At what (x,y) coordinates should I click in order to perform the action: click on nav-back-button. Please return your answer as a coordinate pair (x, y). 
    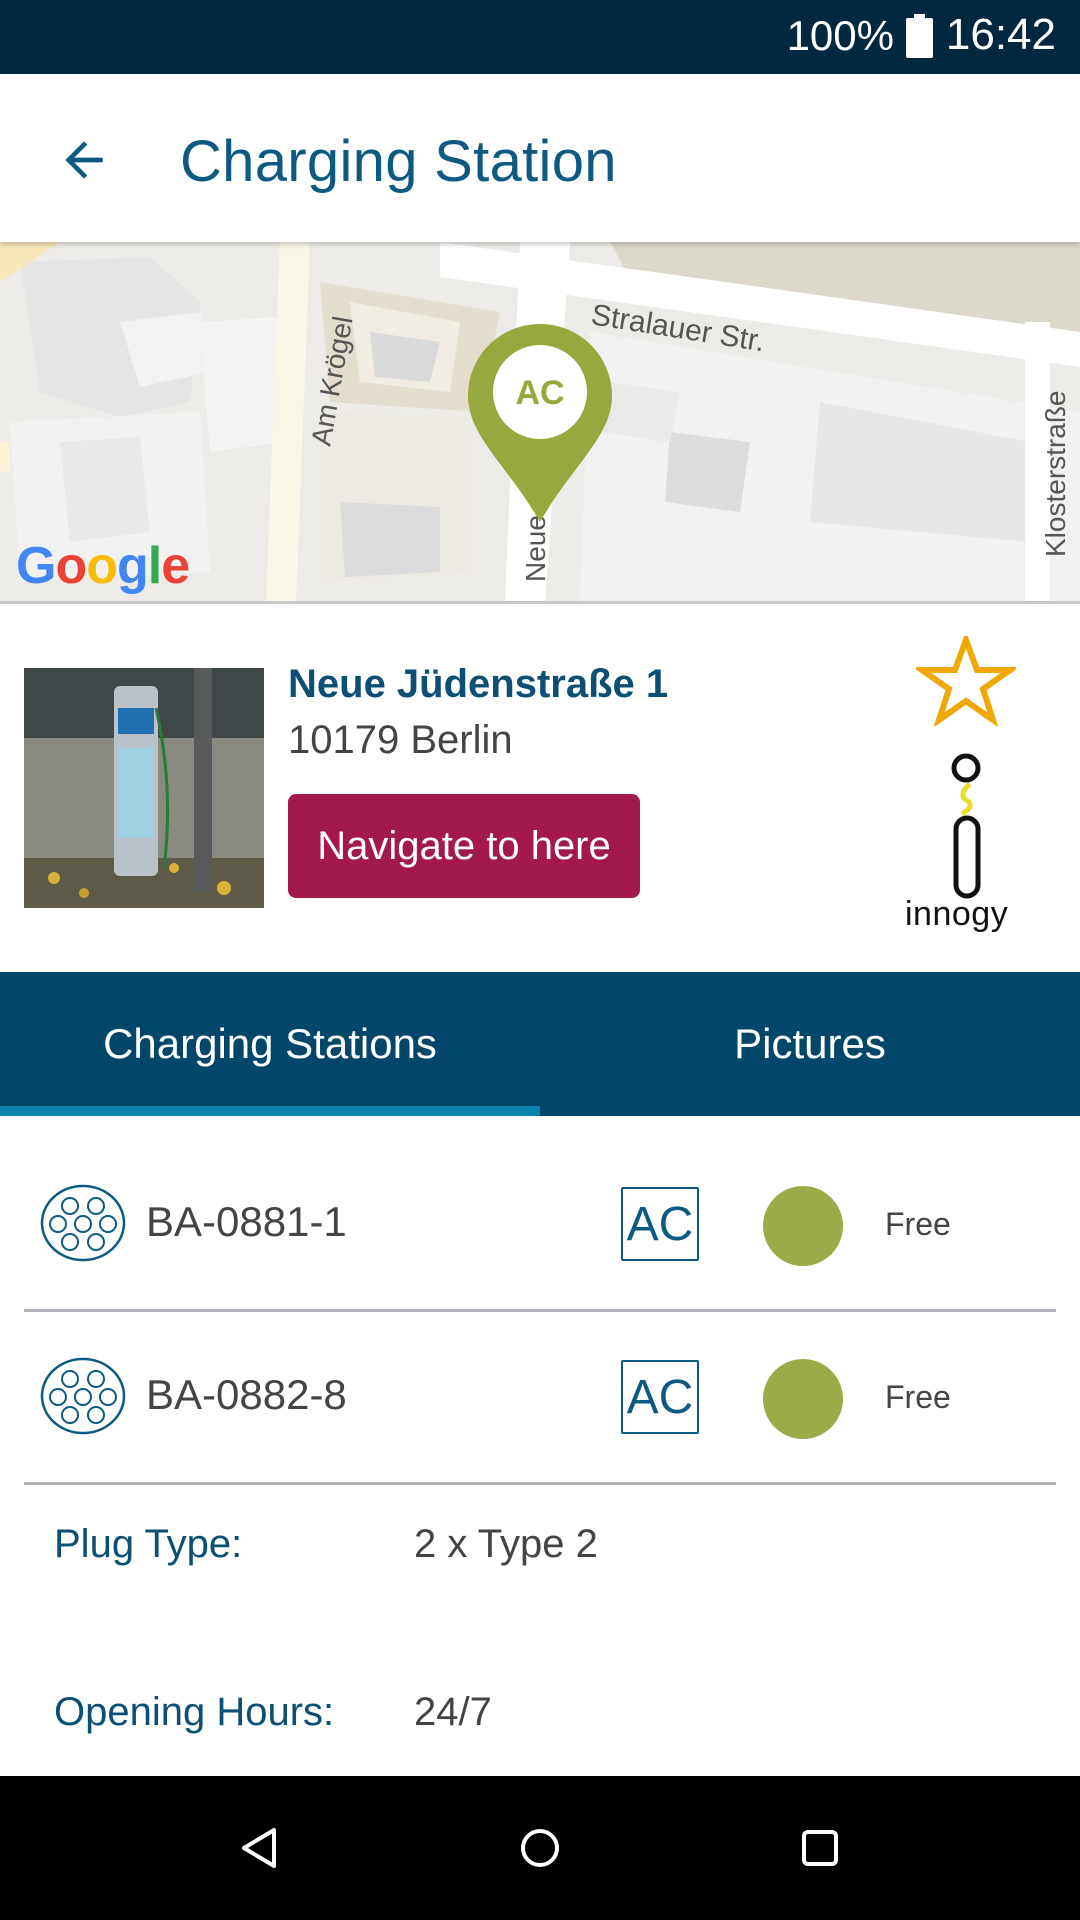
    Looking at the image, I should click on (260, 1848).